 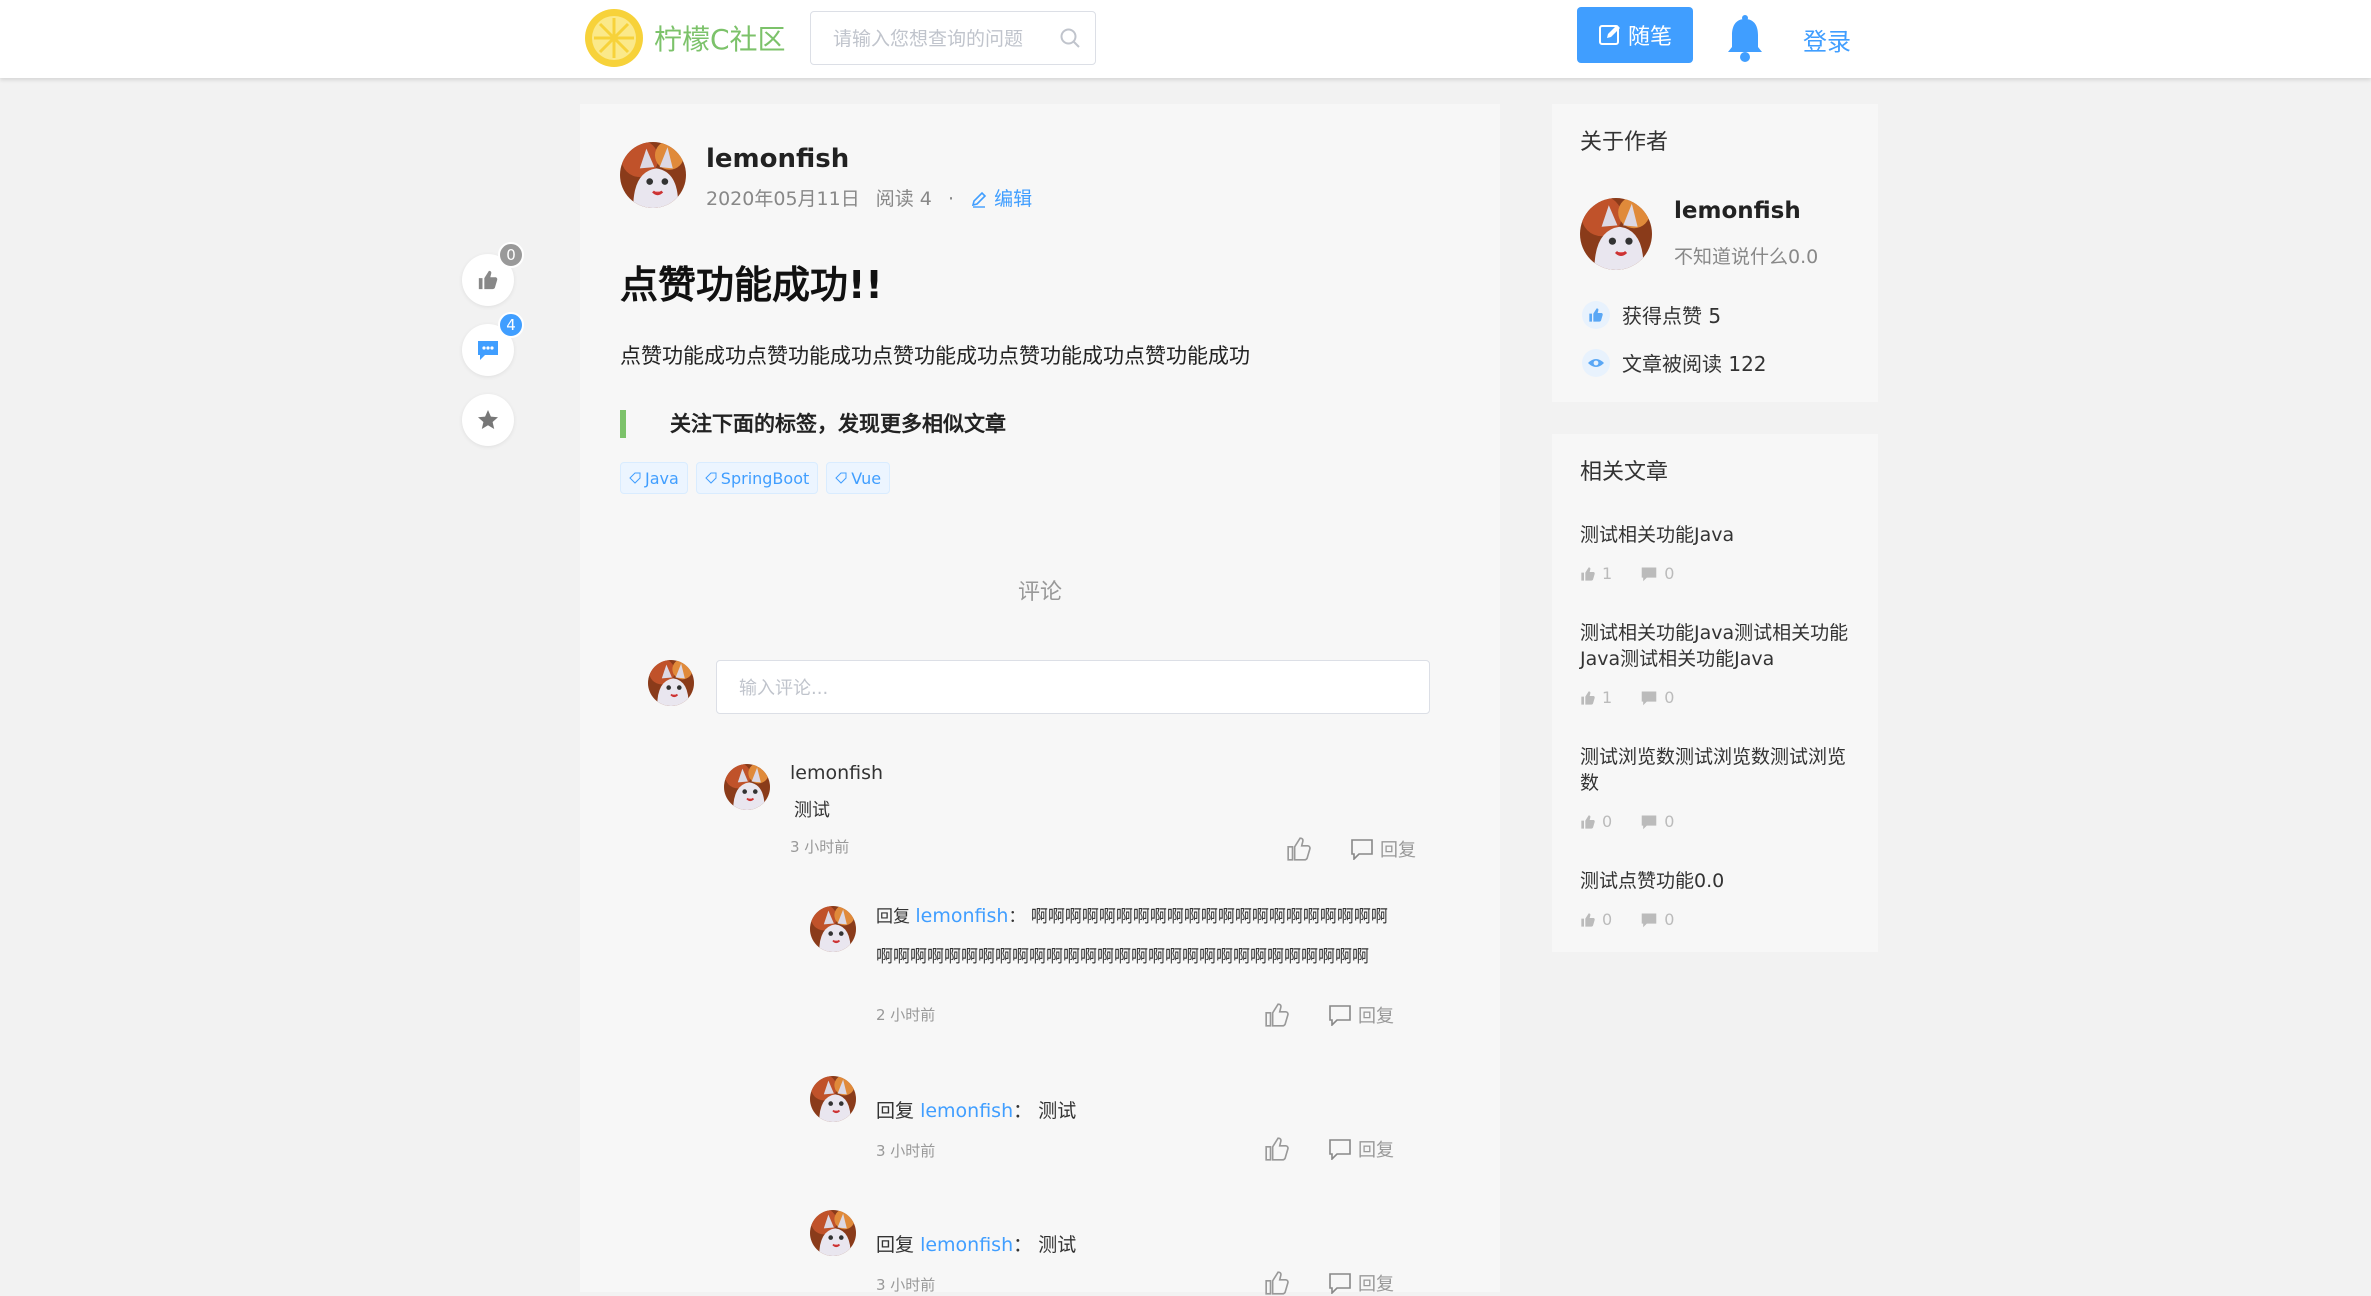 I want to click on current-user-avatar, so click(x=671, y=683).